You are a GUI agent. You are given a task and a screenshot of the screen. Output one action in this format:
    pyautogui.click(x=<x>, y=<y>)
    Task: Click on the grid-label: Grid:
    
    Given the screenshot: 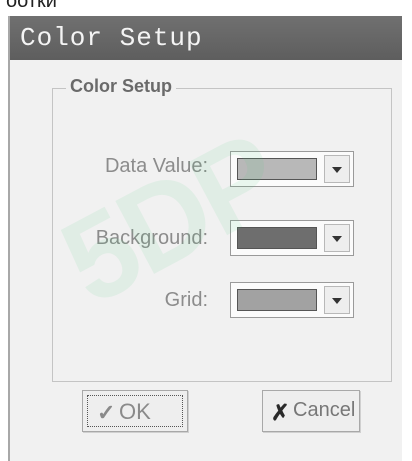 What is the action you would take?
    pyautogui.click(x=186, y=300)
    